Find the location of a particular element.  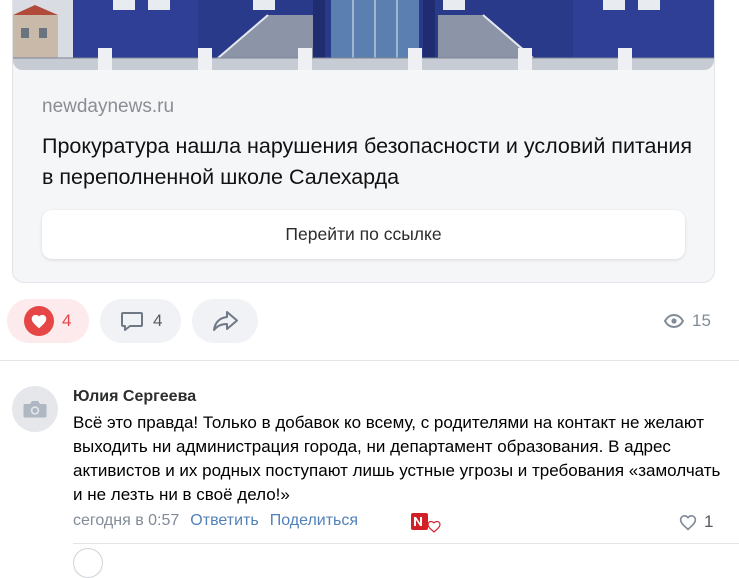

share-link: Поделиться is located at coordinates (314, 521).